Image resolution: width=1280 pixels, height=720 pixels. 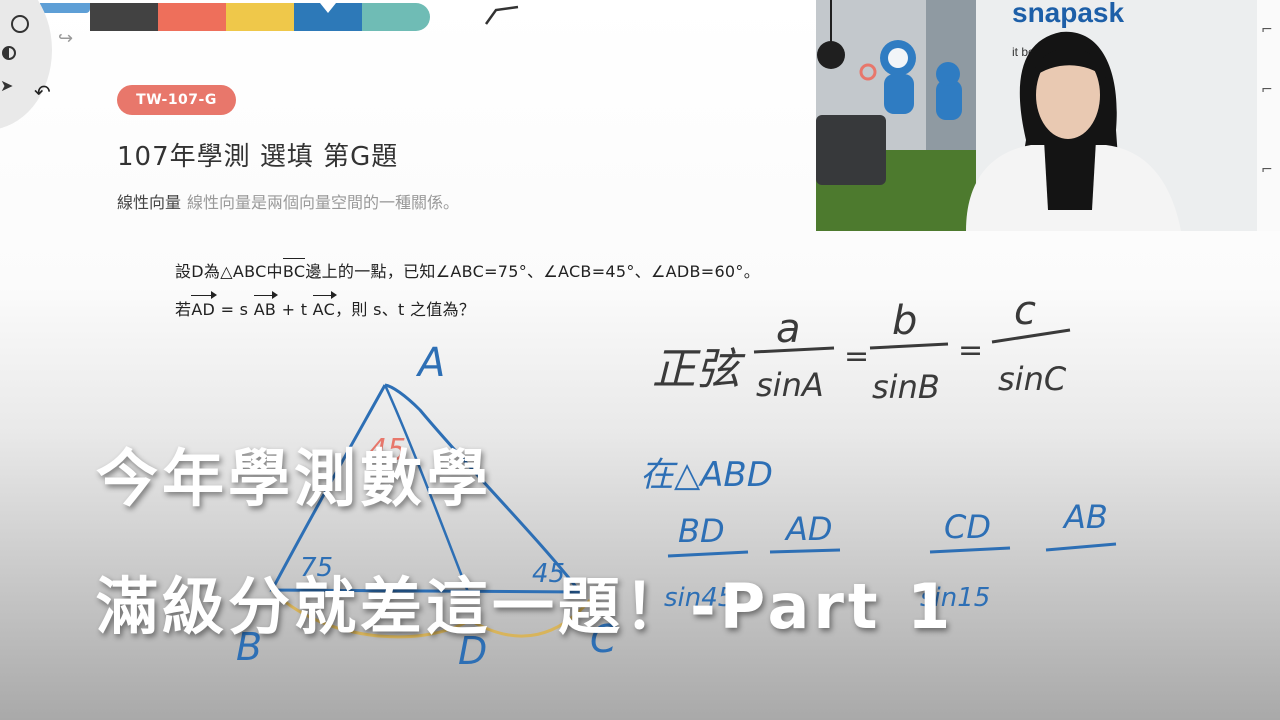 What do you see at coordinates (706, 475) in the screenshot?
I see `in-triangle-label: 在△ABD` at bounding box center [706, 475].